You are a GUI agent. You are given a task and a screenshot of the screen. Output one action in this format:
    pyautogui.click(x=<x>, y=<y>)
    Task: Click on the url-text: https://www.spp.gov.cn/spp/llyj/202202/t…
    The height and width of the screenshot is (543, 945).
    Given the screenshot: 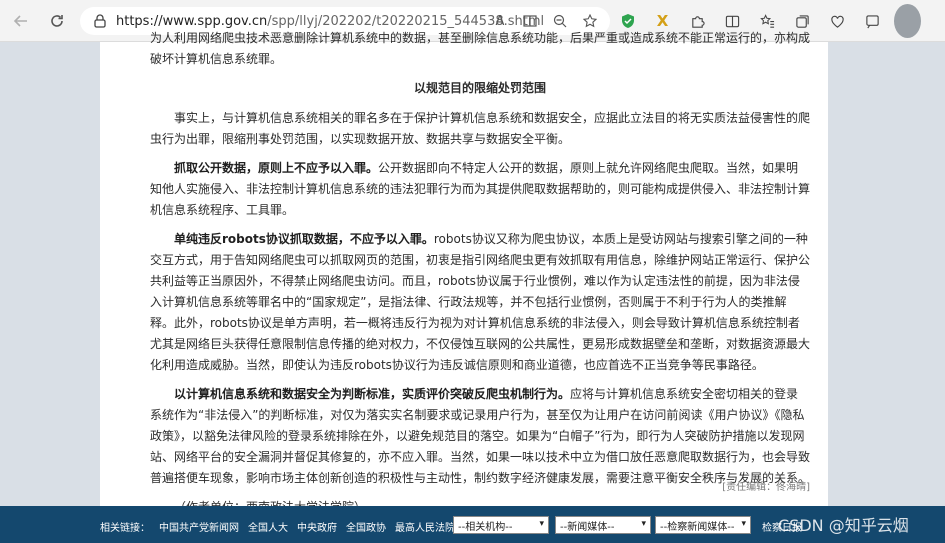 What is the action you would take?
    pyautogui.click(x=330, y=21)
    